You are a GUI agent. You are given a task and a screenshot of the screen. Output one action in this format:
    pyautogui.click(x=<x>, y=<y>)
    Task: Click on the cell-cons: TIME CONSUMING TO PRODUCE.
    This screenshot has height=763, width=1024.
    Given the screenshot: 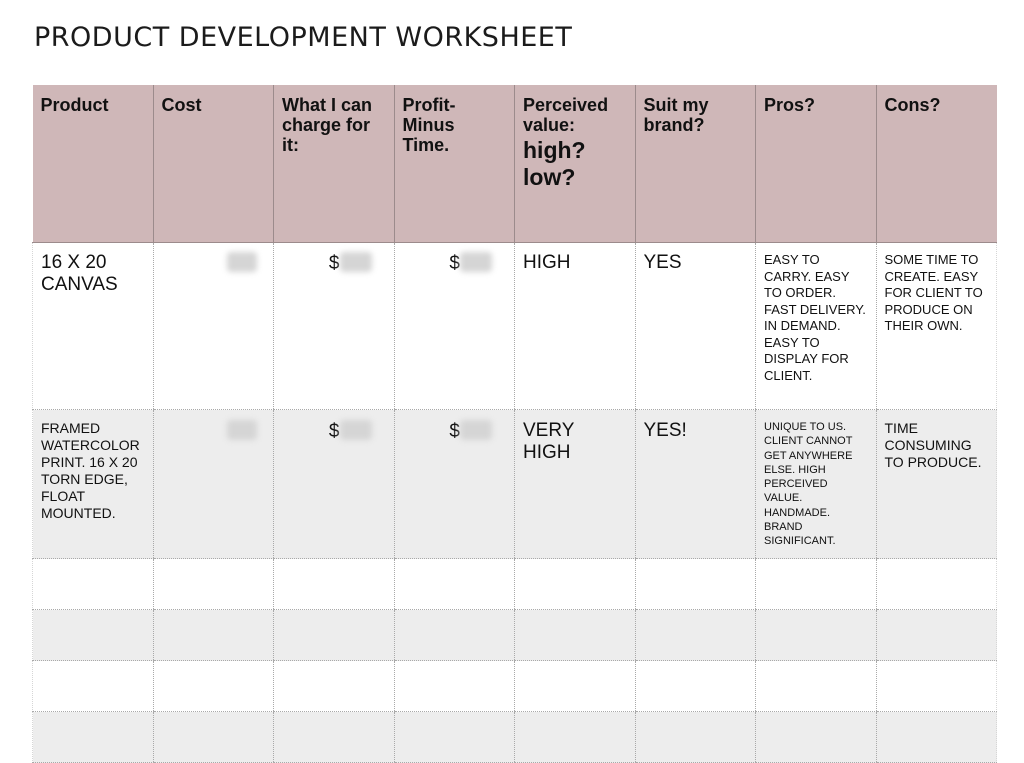 What is the action you would take?
    pyautogui.click(x=936, y=484)
    